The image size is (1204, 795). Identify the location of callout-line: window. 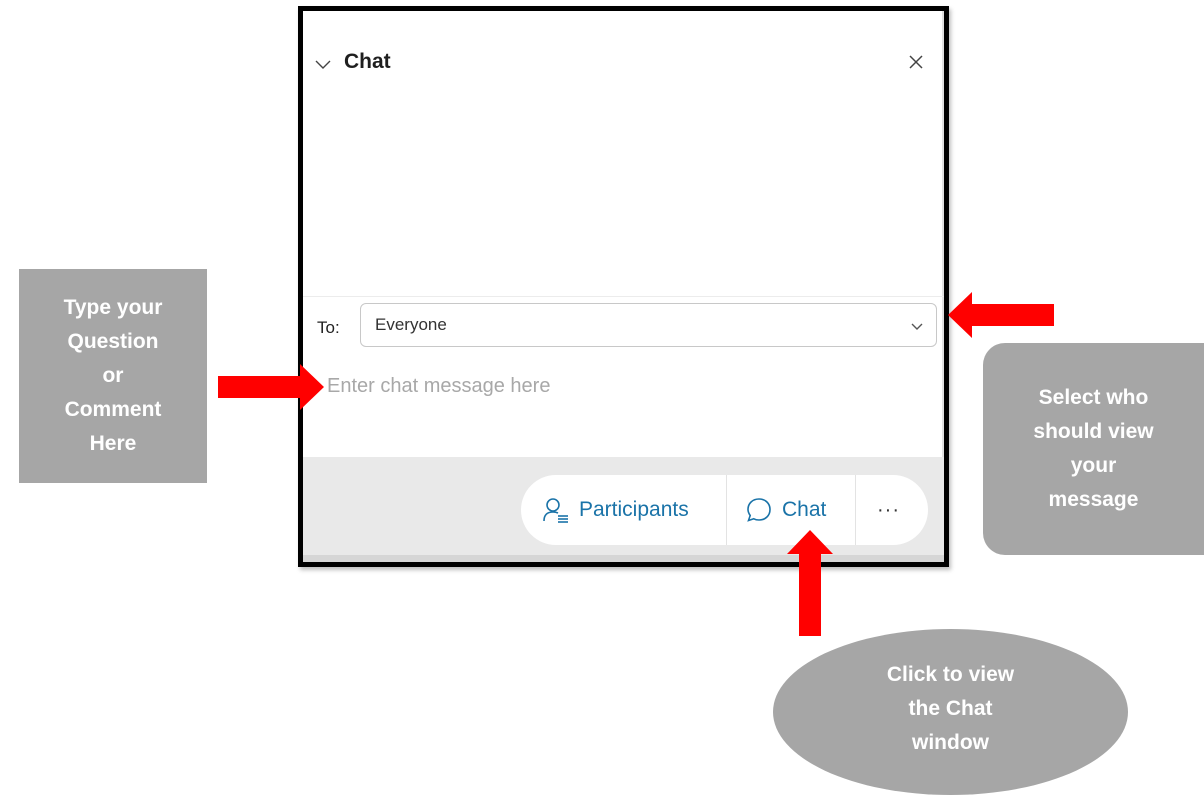
(950, 742).